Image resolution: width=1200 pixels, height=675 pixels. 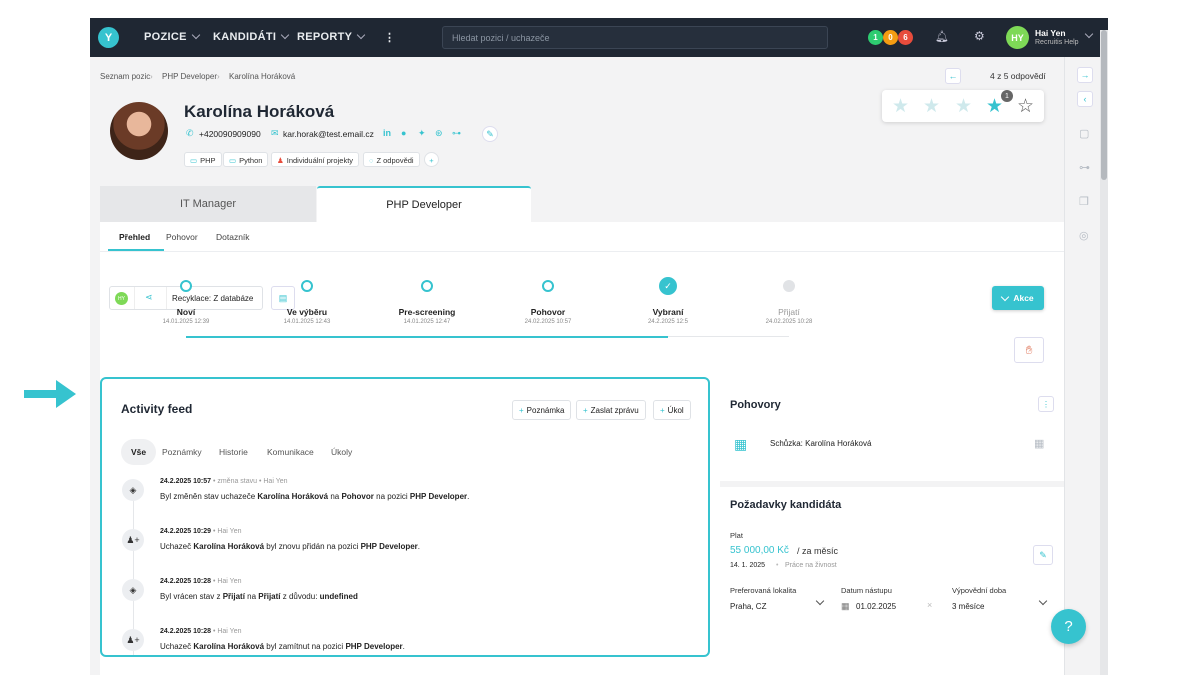 What do you see at coordinates (424, 204) in the screenshot?
I see `tab-php-developer: PHP Developer` at bounding box center [424, 204].